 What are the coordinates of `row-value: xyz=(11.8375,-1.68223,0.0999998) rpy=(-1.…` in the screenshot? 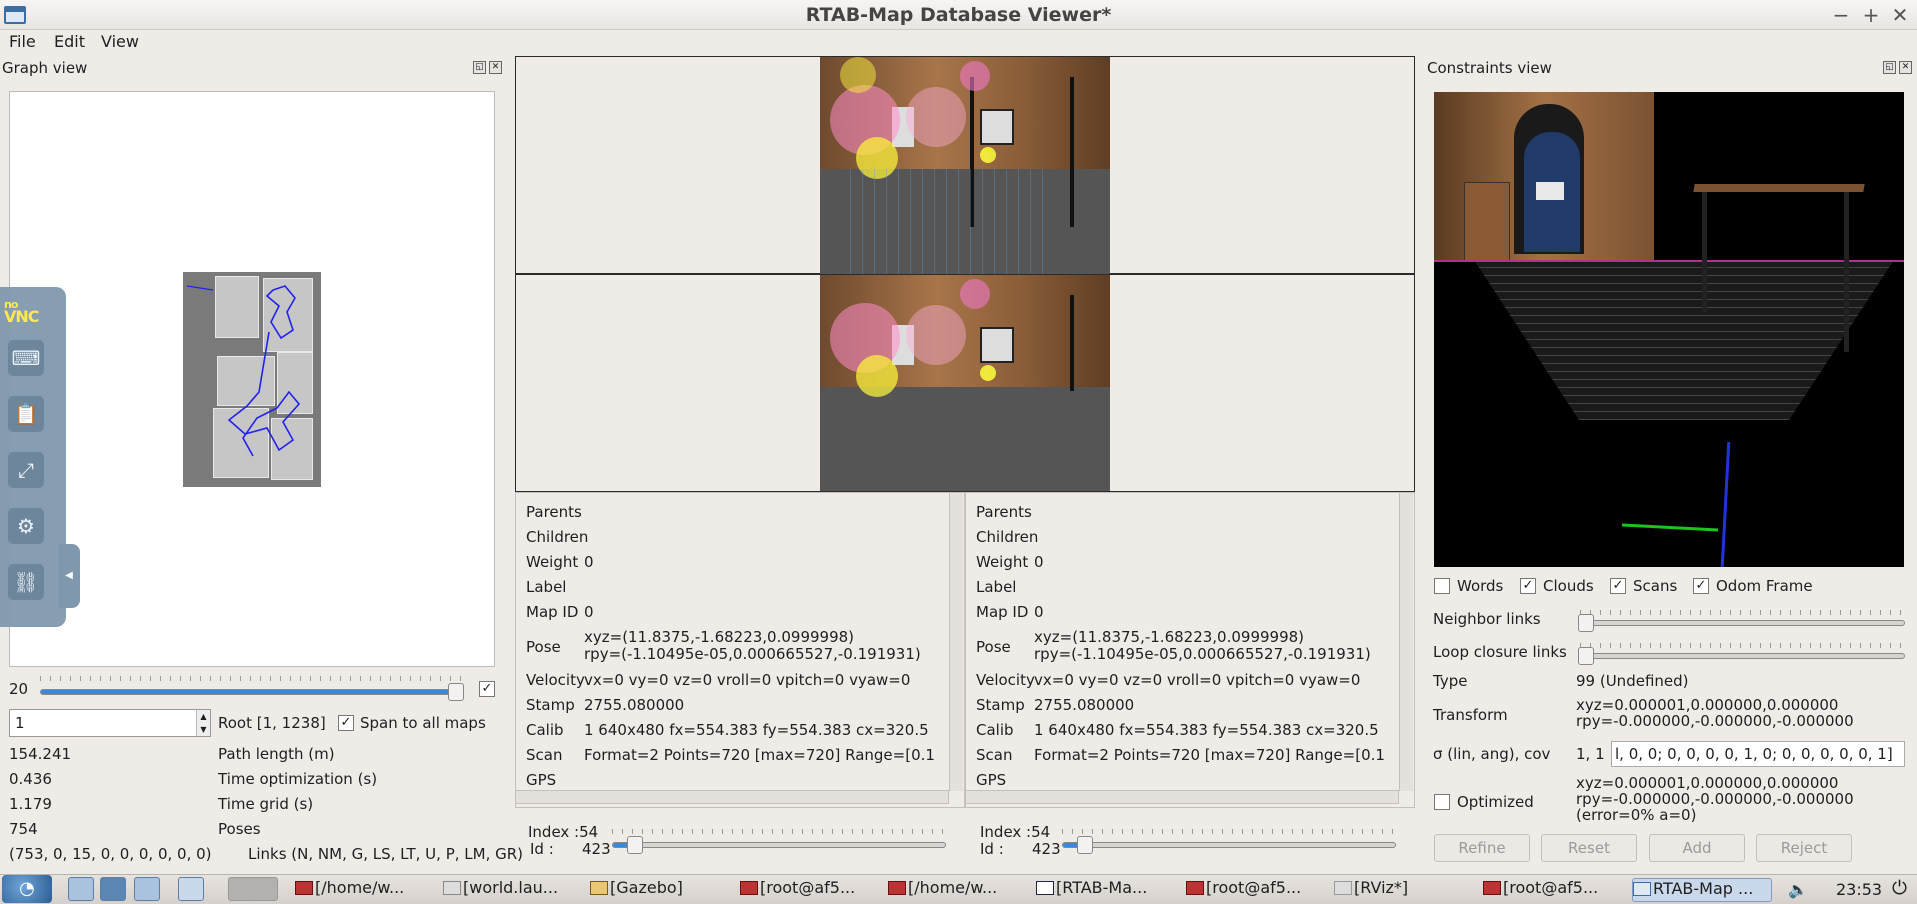 It's located at (752, 645).